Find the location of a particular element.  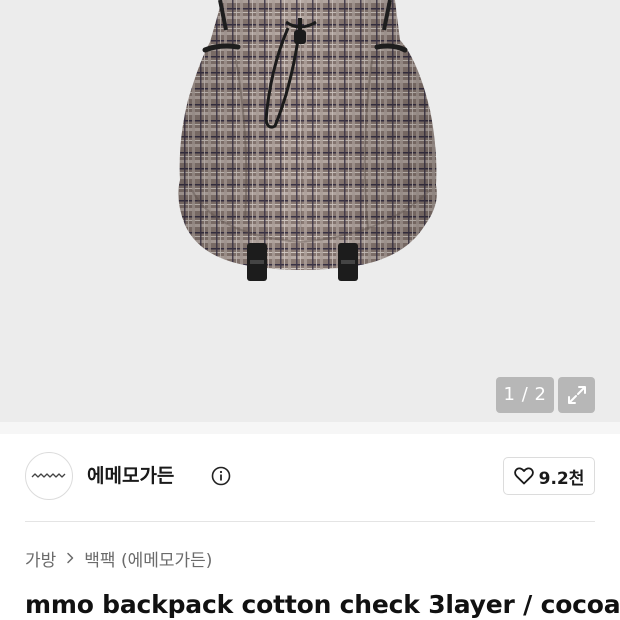

divider is located at coordinates (310, 521).